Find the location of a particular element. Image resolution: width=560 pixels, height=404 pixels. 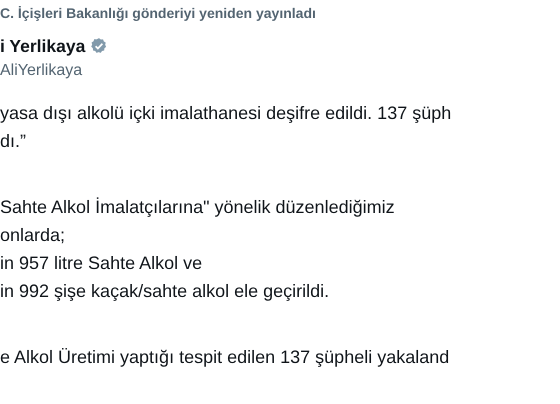

post-text-line: dı.” is located at coordinates (14, 141).